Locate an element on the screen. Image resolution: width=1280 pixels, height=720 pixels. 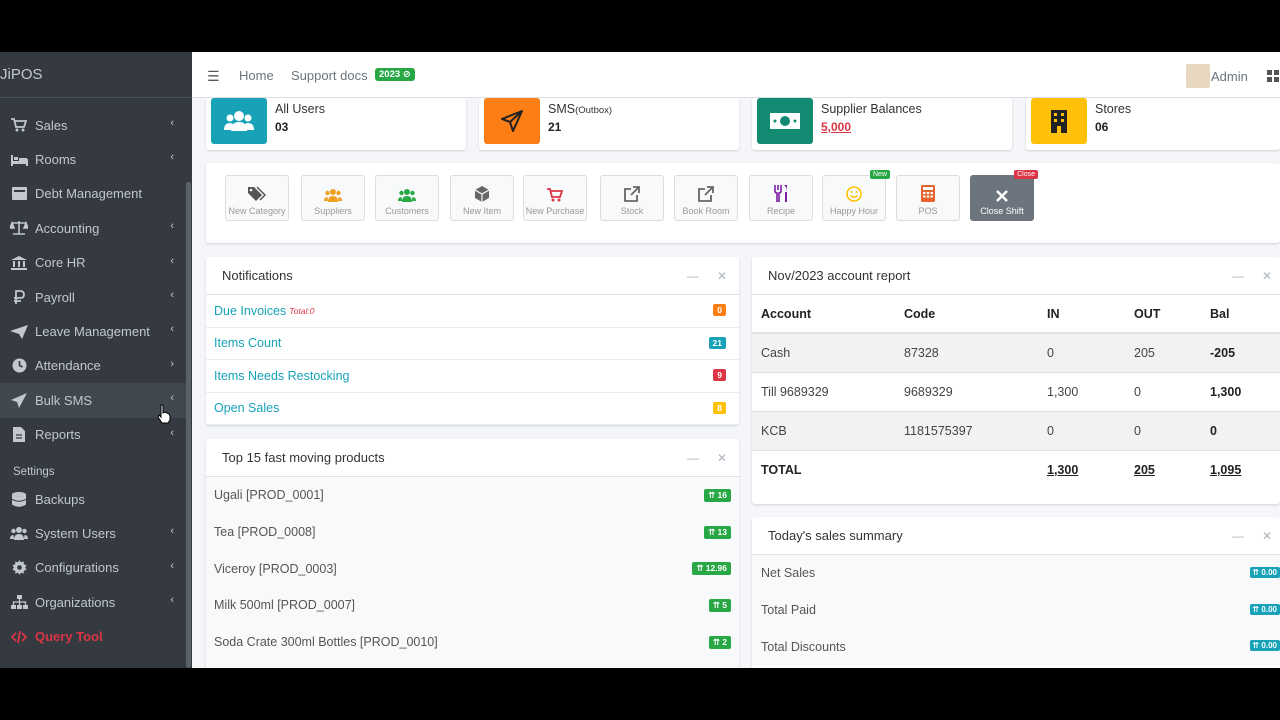
new-category-button: New Category is located at coordinates (257, 198).